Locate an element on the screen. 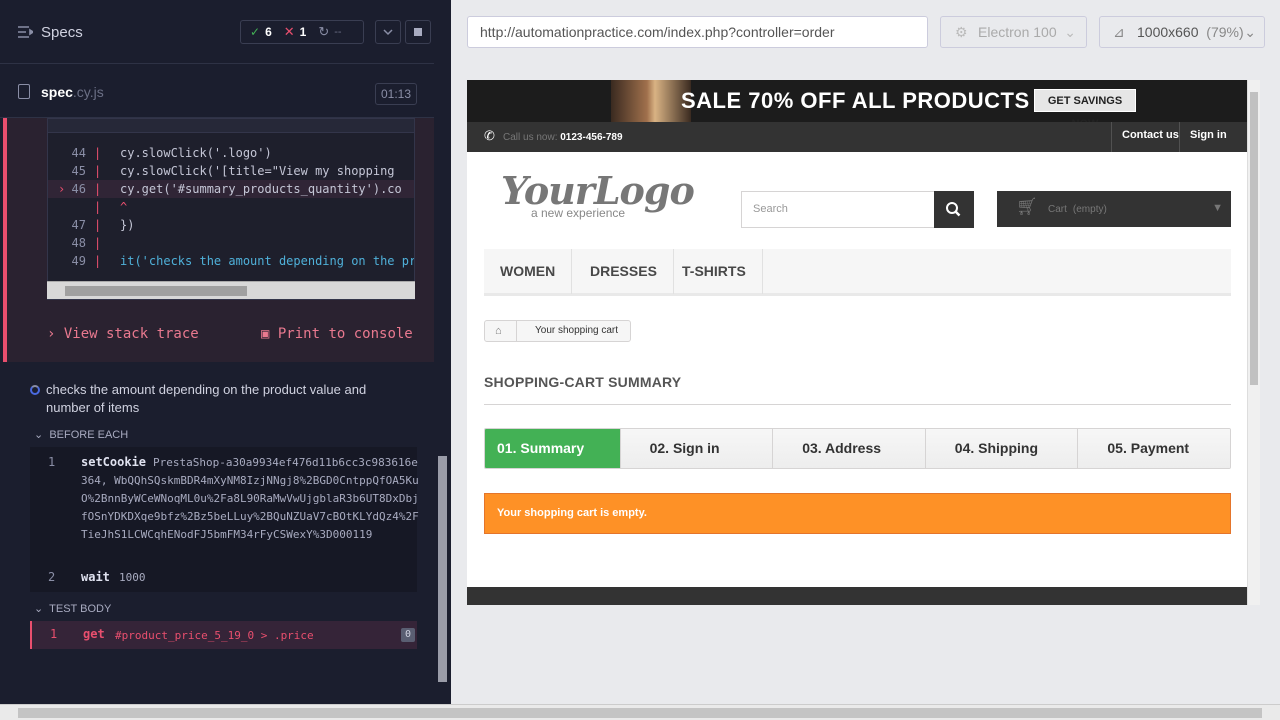  browser-selector: ⚙ Electron 100 ⌄ is located at coordinates (1013, 32).